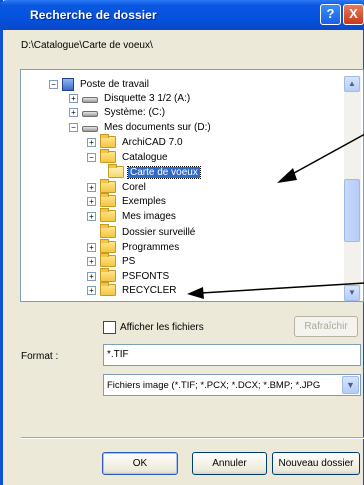 This screenshot has height=485, width=364. I want to click on tree-item-programmes: + Programmes, so click(134, 246).